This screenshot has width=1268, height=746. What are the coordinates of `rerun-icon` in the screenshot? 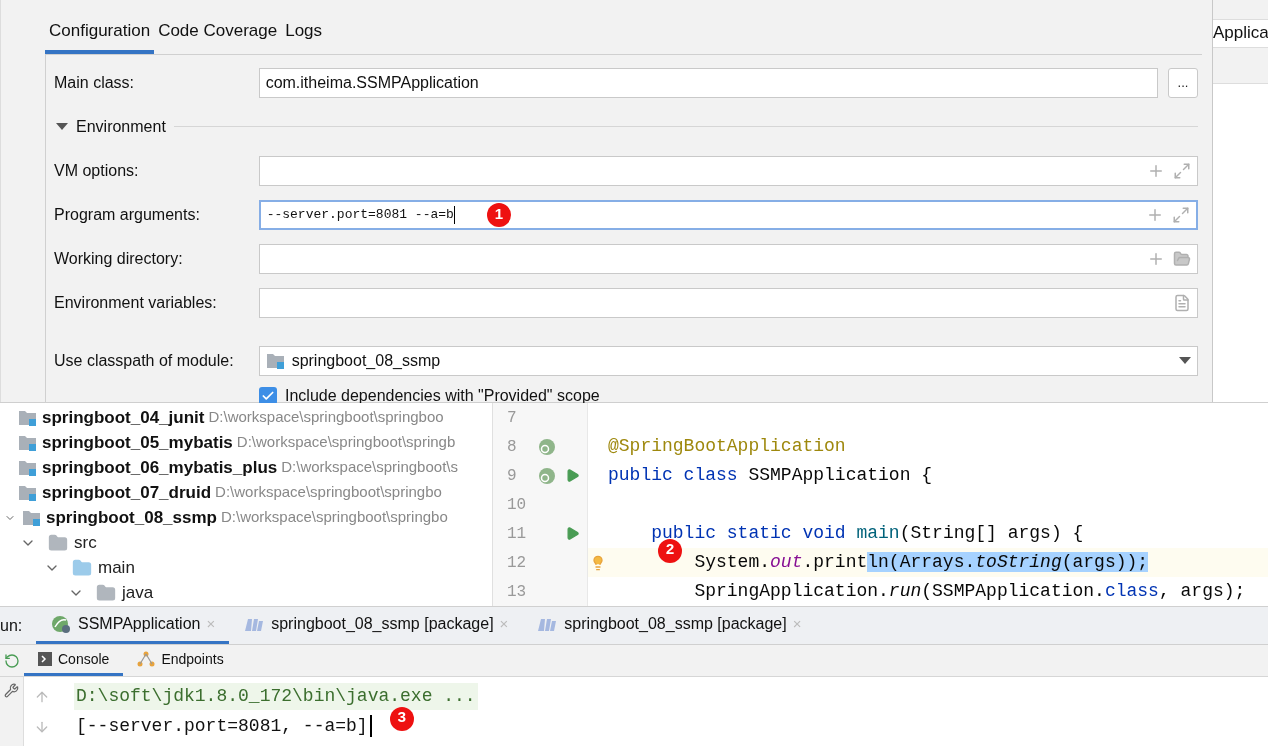 It's located at (12, 660).